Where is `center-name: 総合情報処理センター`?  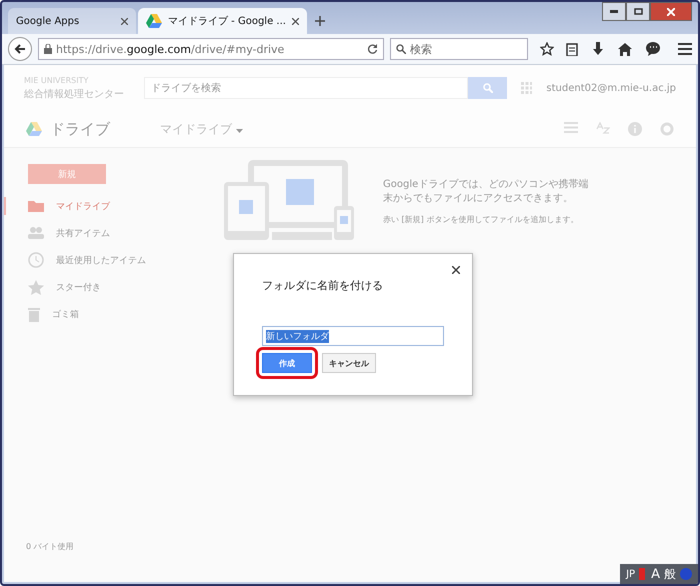 center-name: 総合情報処理センター is located at coordinates (74, 94).